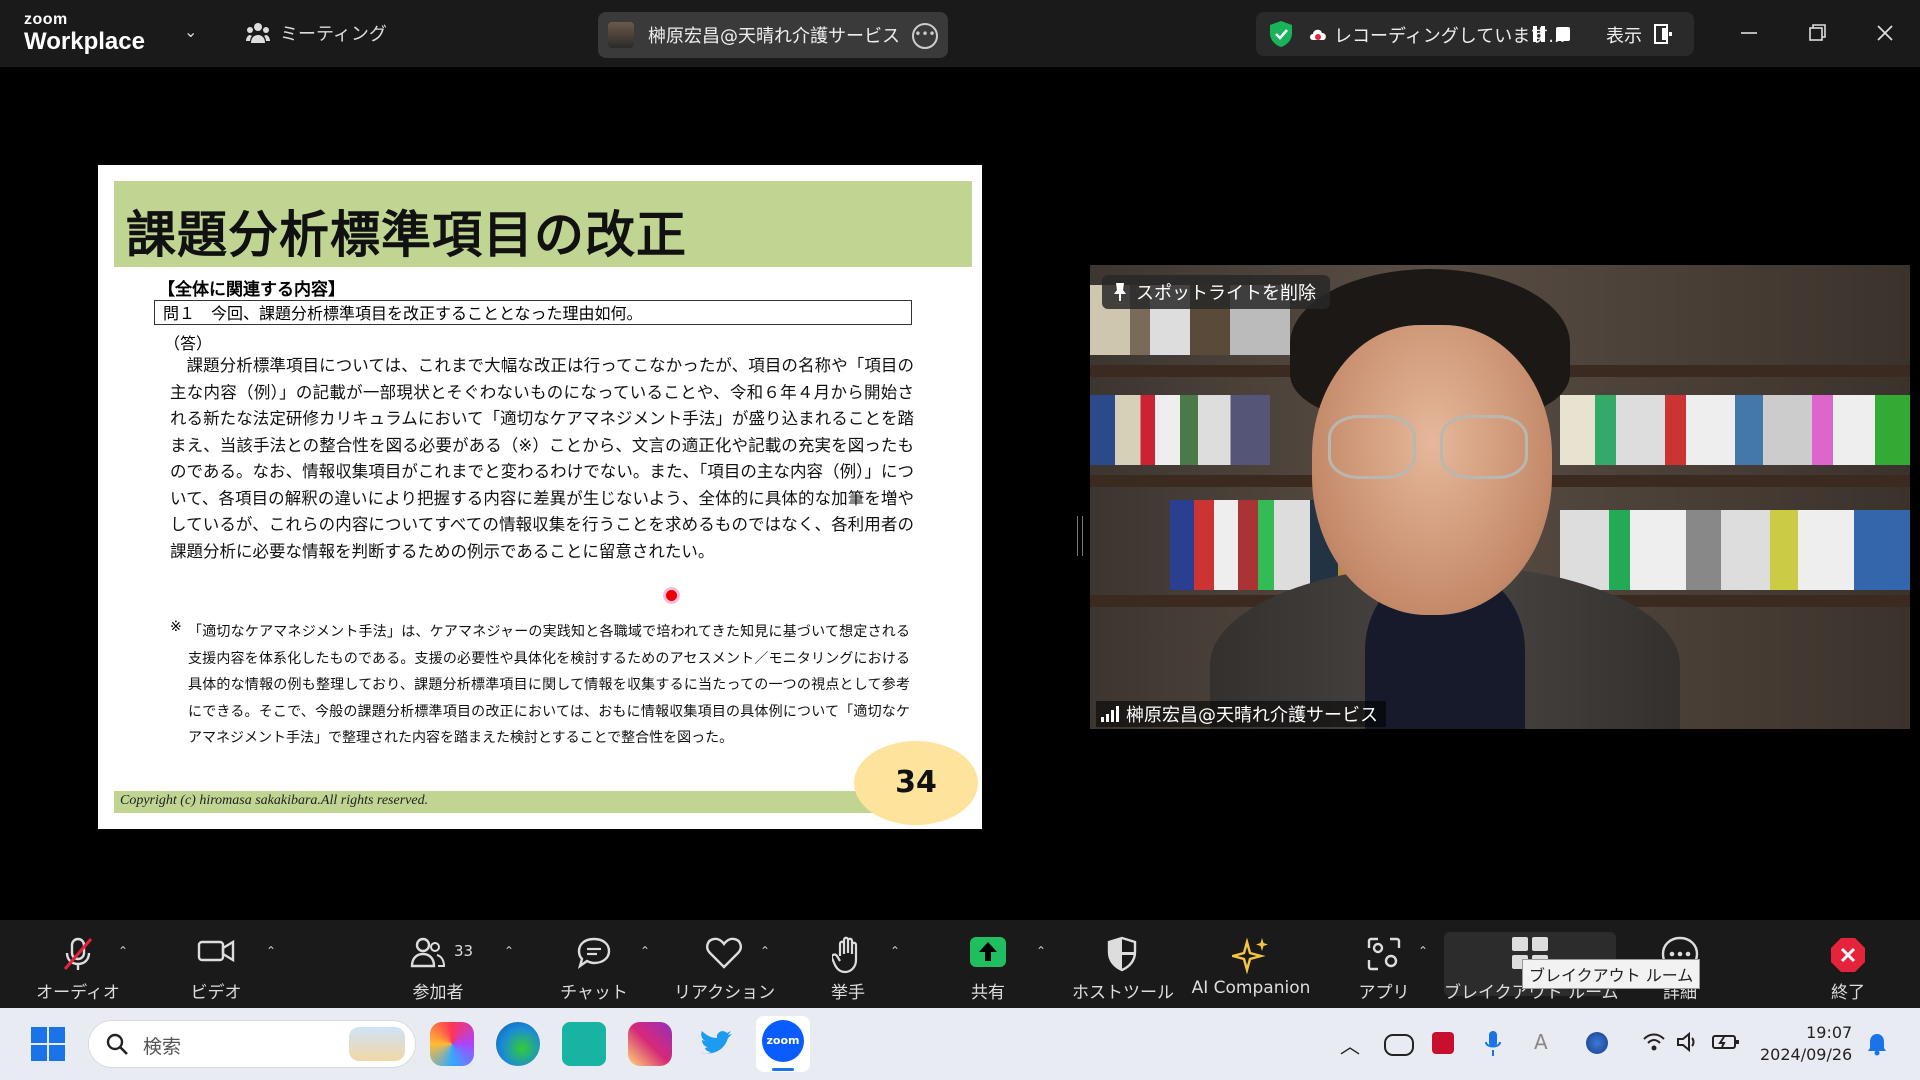 The width and height of the screenshot is (1920, 1080). I want to click on participant-name-tag: 榊原宏昌@天晴れ介護サービス, so click(1241, 714).